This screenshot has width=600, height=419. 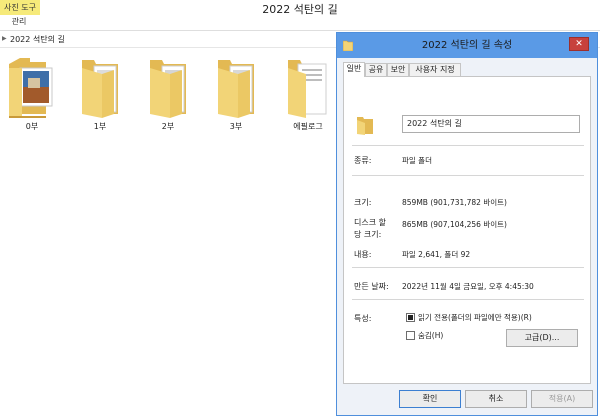 What do you see at coordinates (168, 126) in the screenshot?
I see `folder-label: 2부` at bounding box center [168, 126].